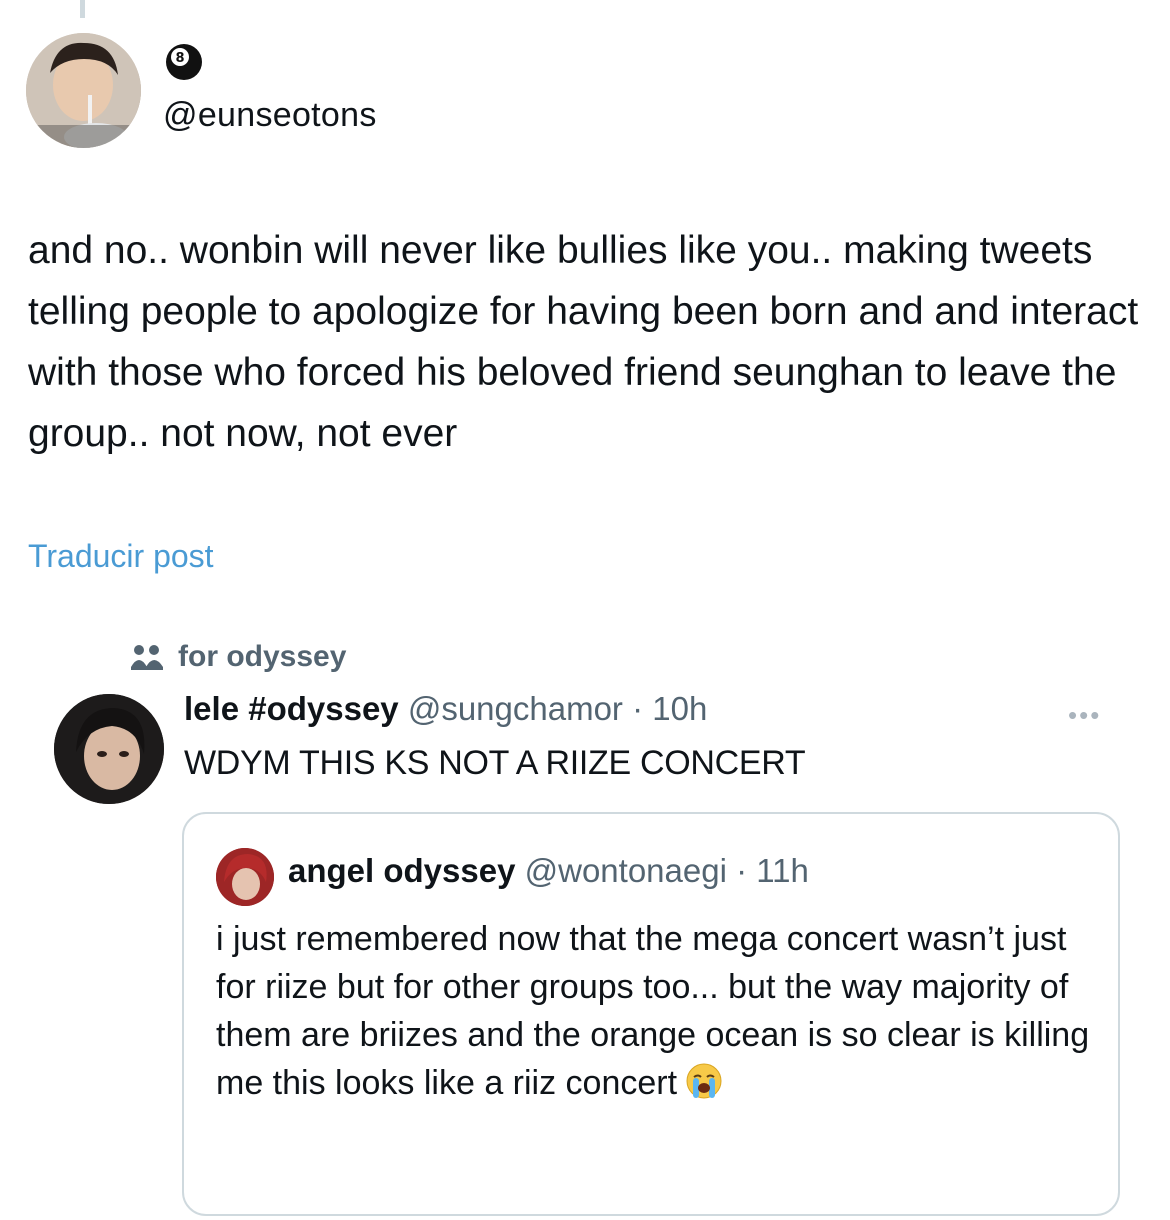 This screenshot has height=1220, width=1170. I want to click on embedded-author-handle-time: @sungchamor · 10h, so click(557, 708).